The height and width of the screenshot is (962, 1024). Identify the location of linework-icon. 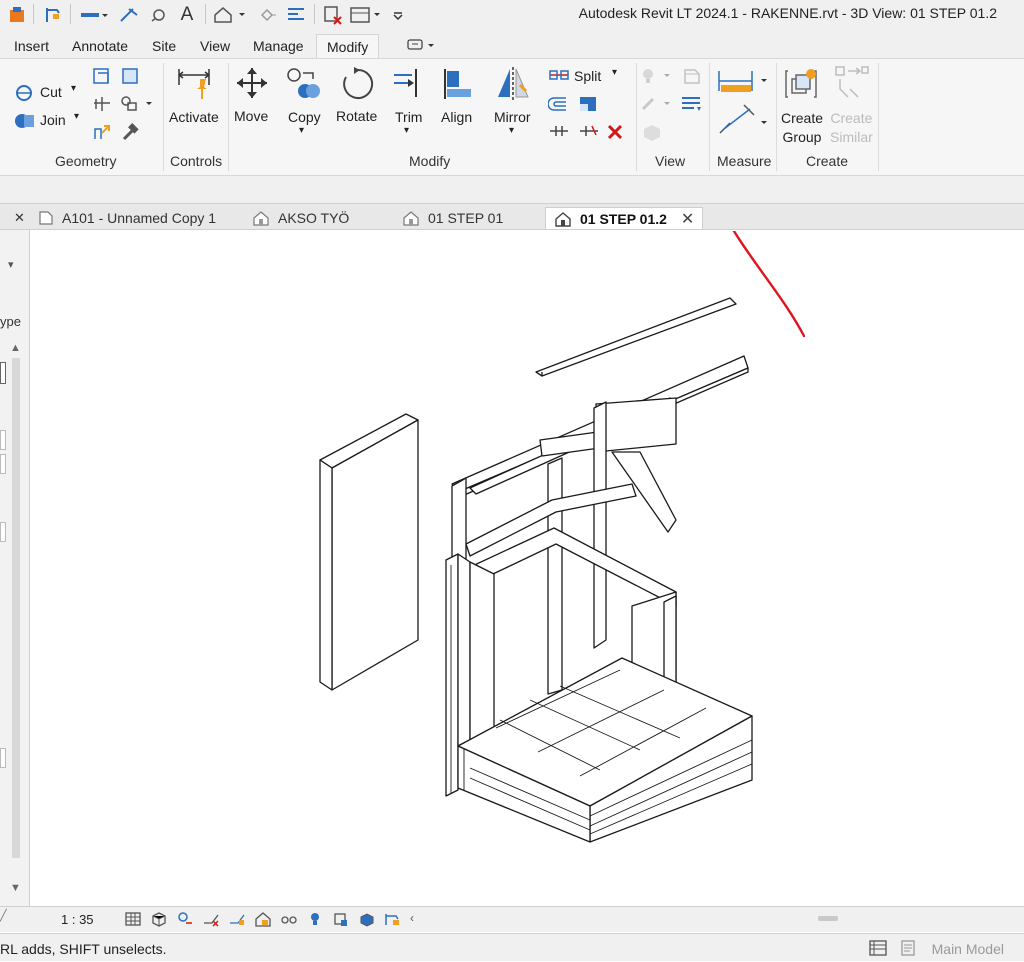
(657, 106).